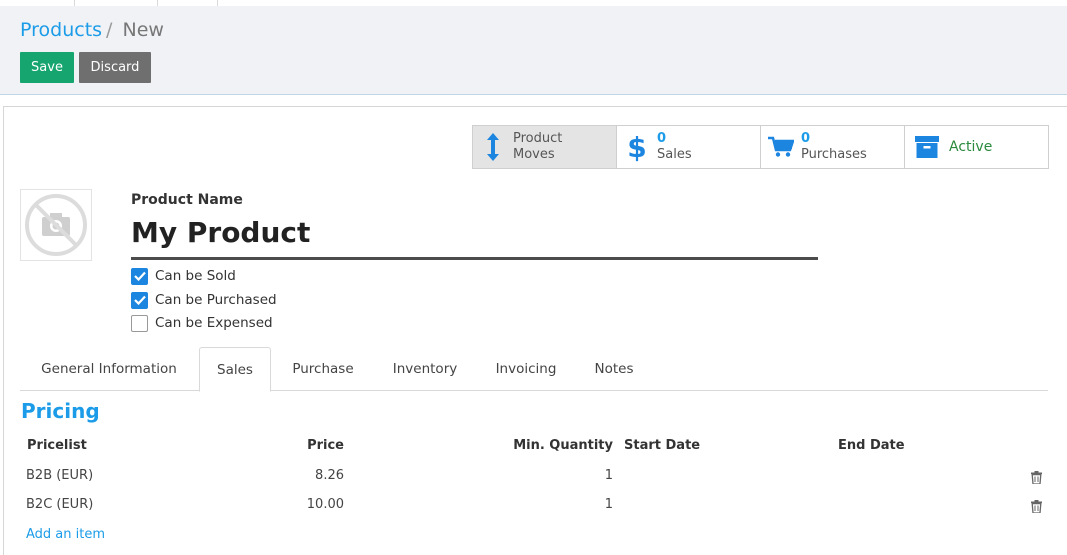 The height and width of the screenshot is (555, 1067). Describe the element at coordinates (871, 445) in the screenshot. I see `column-header-end-date: End Date` at that location.